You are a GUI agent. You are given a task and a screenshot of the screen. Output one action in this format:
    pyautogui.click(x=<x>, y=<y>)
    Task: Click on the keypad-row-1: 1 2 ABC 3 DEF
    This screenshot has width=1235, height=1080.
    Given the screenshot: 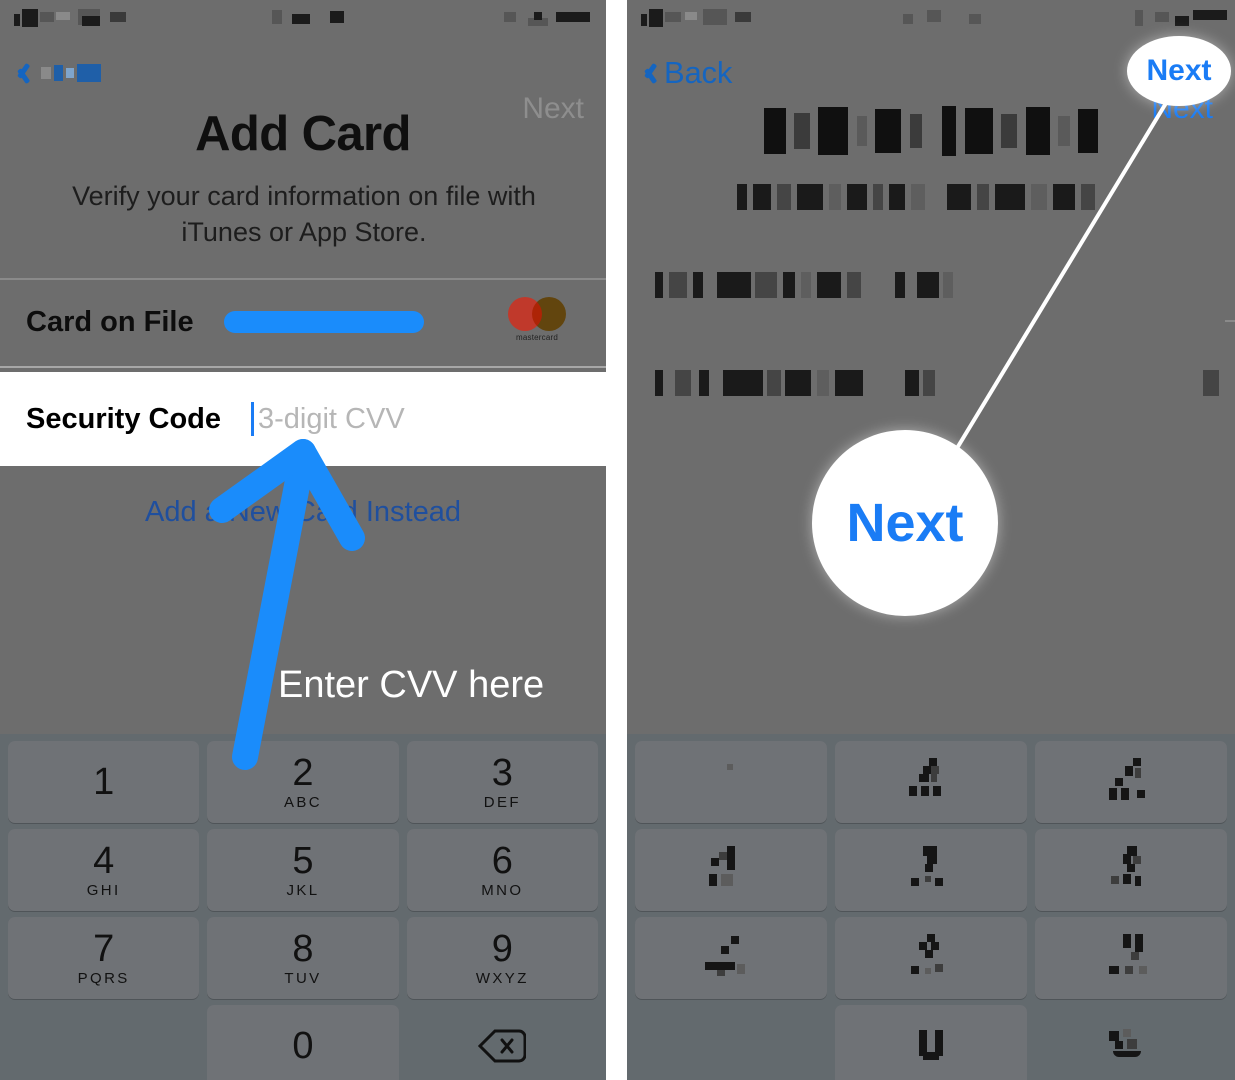 What is the action you would take?
    pyautogui.click(x=303, y=782)
    